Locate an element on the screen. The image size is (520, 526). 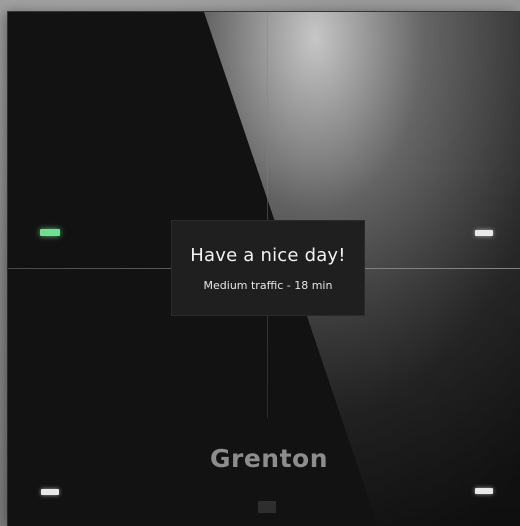
traffic-status-text: Medium traffic - 18 min is located at coordinates (268, 285).